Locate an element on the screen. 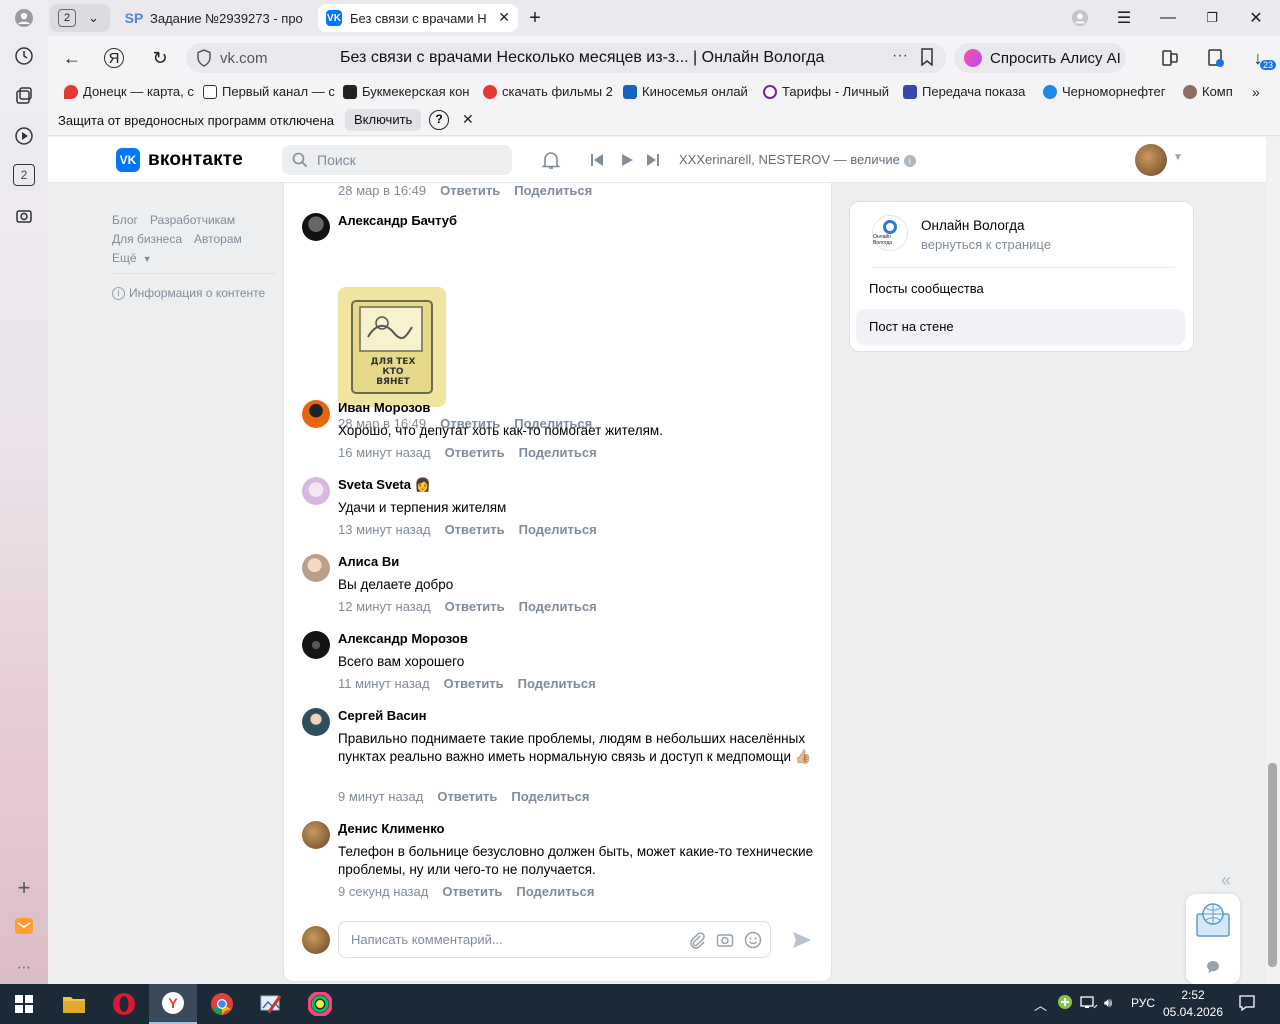 The image size is (1280, 1024). back-arrow-icon: ← is located at coordinates (72, 58).